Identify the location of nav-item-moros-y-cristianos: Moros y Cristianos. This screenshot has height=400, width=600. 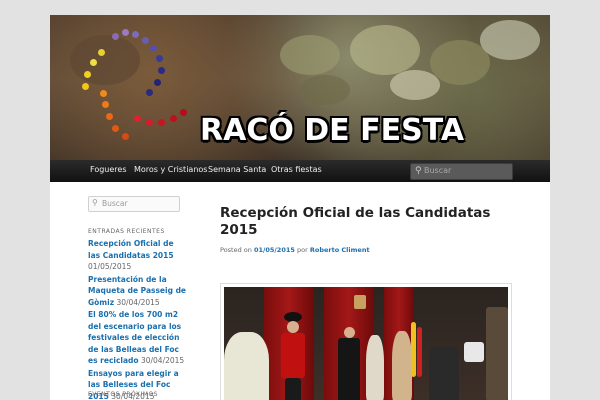
(170, 169).